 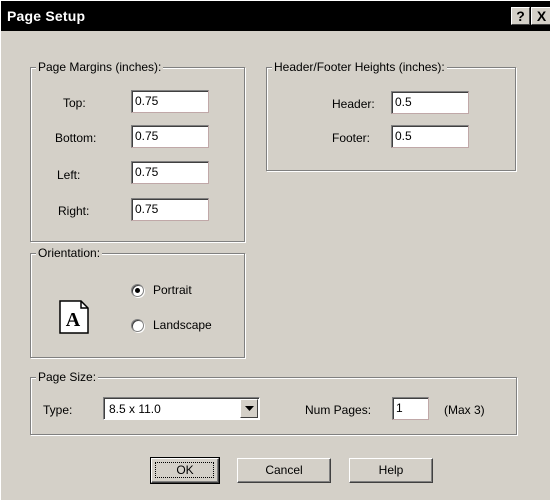 What do you see at coordinates (430, 136) in the screenshot?
I see `footer-height-input: 0.5` at bounding box center [430, 136].